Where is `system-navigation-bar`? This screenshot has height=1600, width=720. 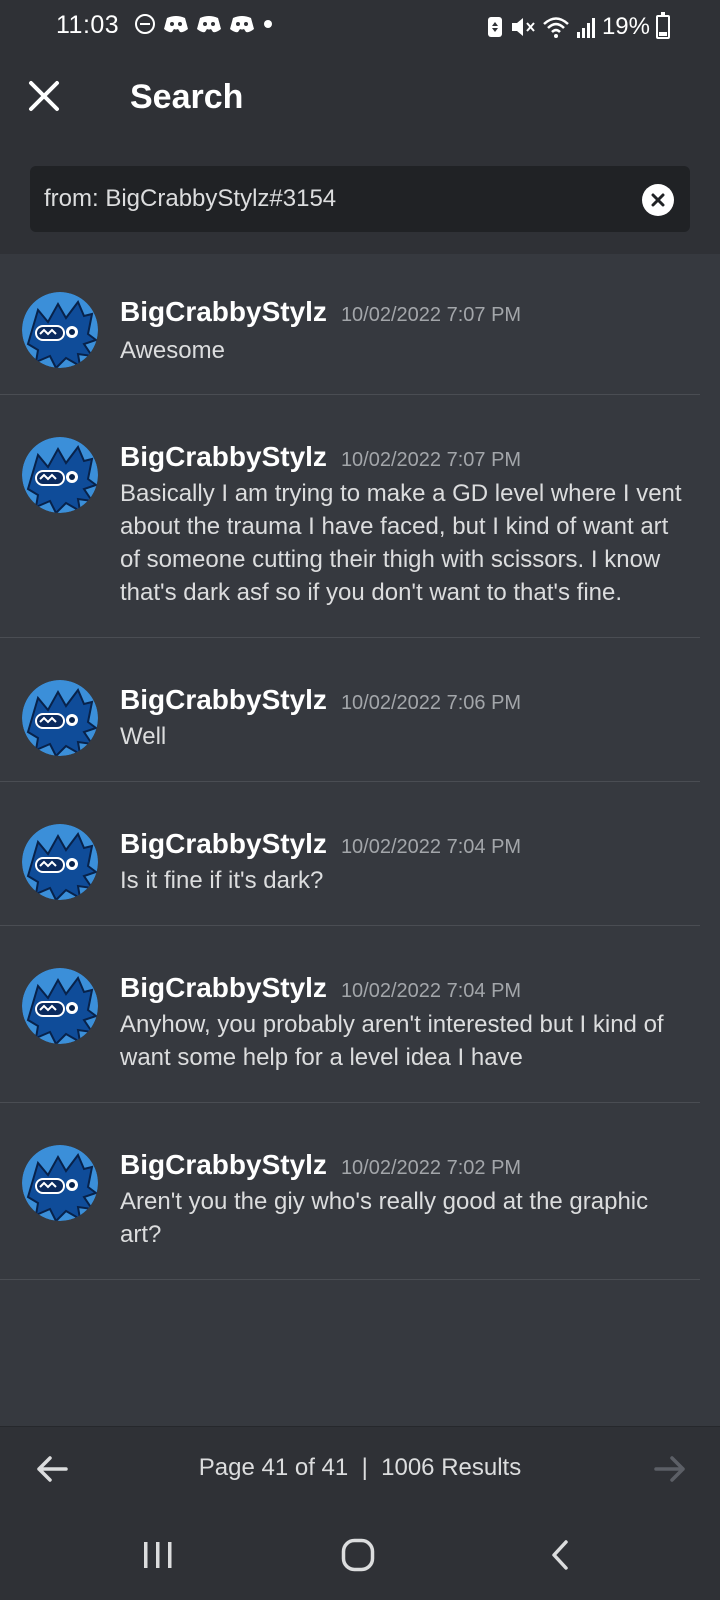 system-navigation-bar is located at coordinates (360, 1555).